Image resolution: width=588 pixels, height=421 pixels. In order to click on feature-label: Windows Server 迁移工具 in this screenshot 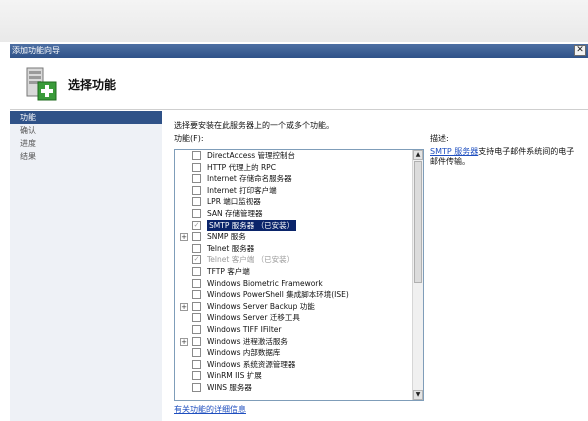, I will do `click(253, 318)`.